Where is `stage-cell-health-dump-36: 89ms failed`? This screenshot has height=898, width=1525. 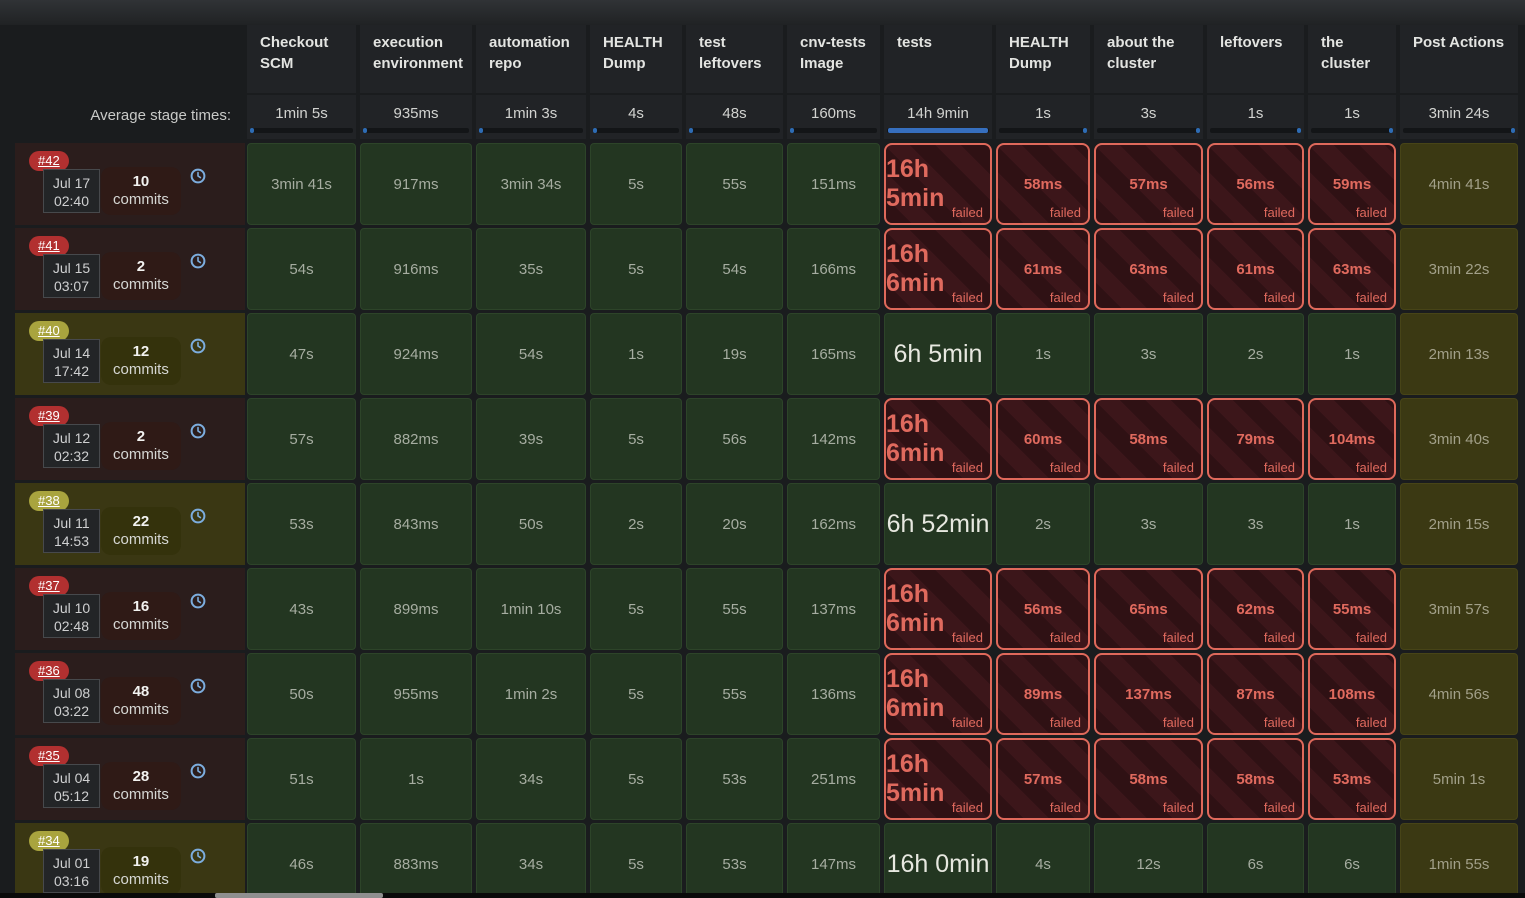
stage-cell-health-dump-36: 89ms failed is located at coordinates (1043, 694).